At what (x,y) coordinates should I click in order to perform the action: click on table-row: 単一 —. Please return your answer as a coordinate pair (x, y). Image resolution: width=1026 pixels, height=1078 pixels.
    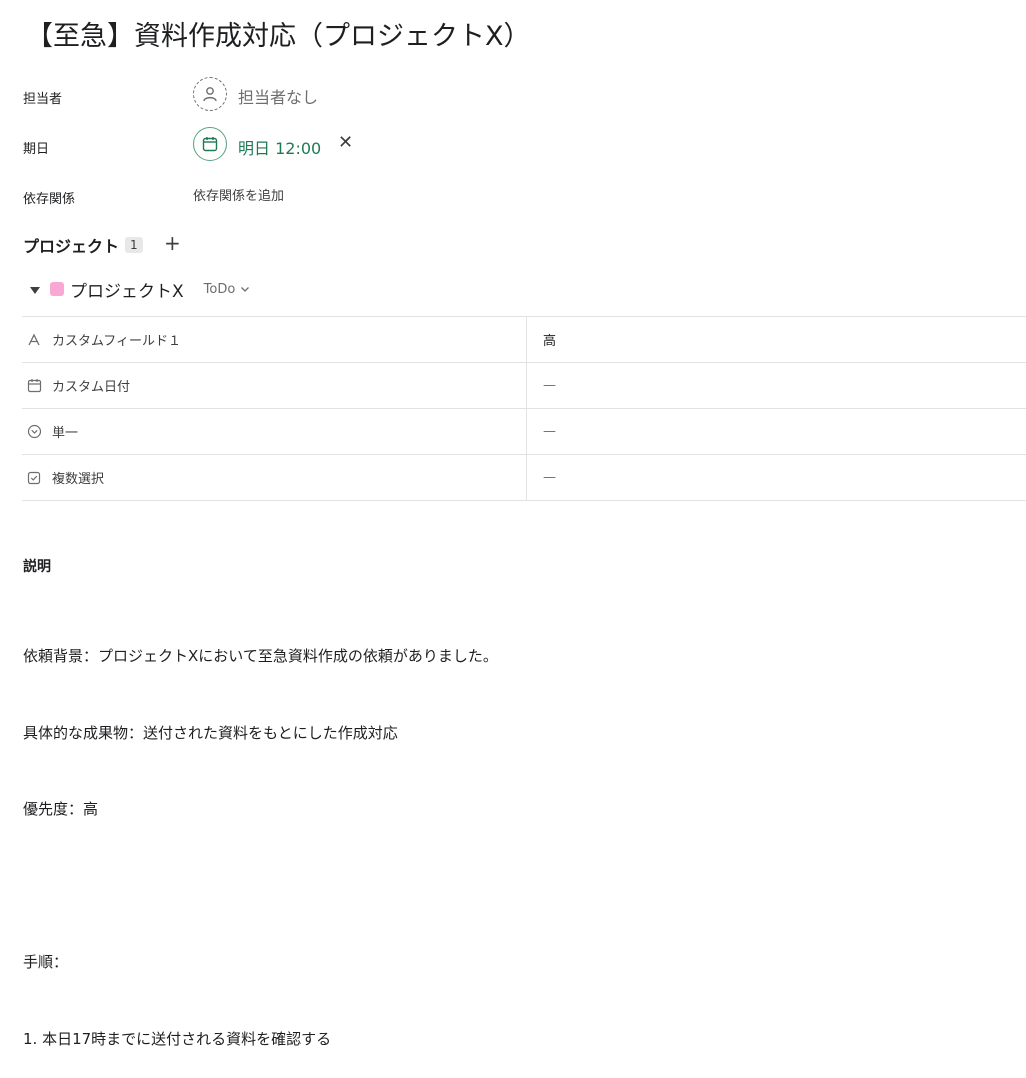
    Looking at the image, I should click on (524, 432).